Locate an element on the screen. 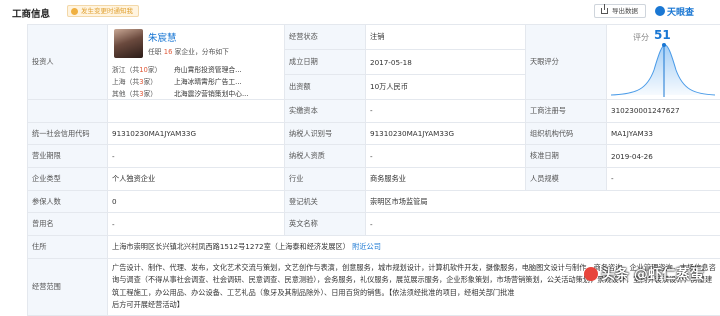 This screenshot has height=316, width=720. industry-label: 行业 is located at coordinates (325, 179).